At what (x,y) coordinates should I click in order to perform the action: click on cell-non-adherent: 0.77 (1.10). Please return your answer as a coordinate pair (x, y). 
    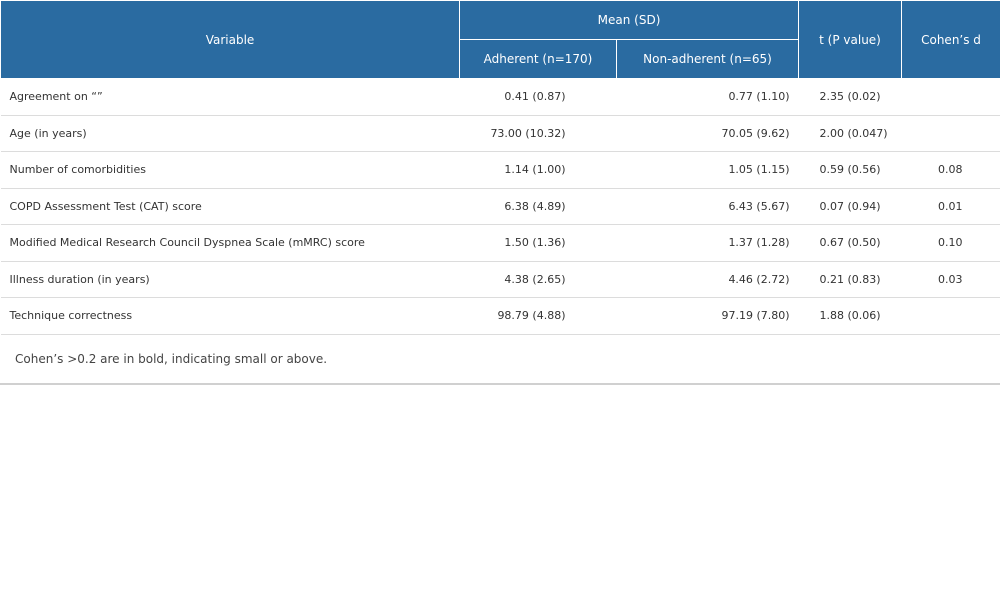
    Looking at the image, I should click on (707, 97).